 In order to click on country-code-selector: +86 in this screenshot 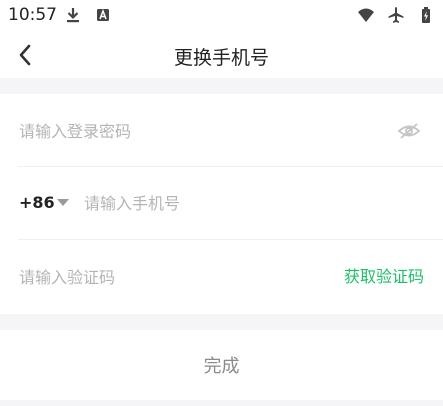, I will do `click(37, 203)`.